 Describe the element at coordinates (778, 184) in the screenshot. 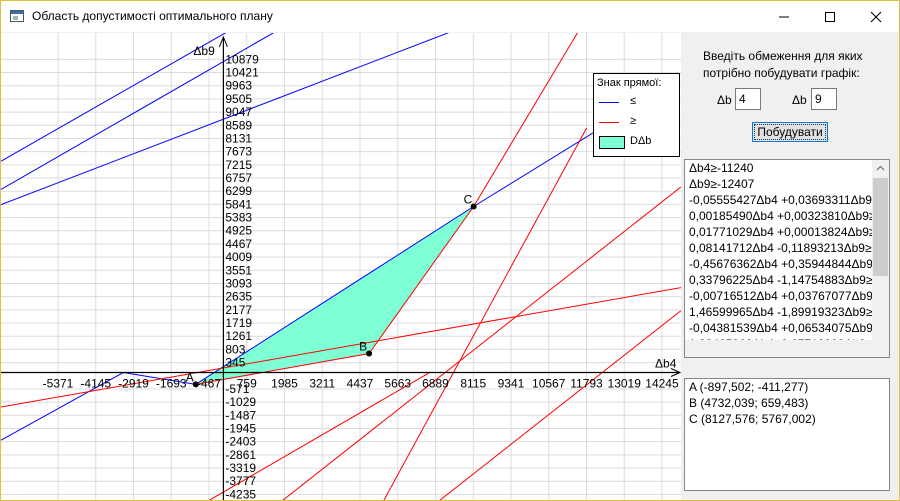

I see `constraint-item: Δb9≥-12407` at that location.